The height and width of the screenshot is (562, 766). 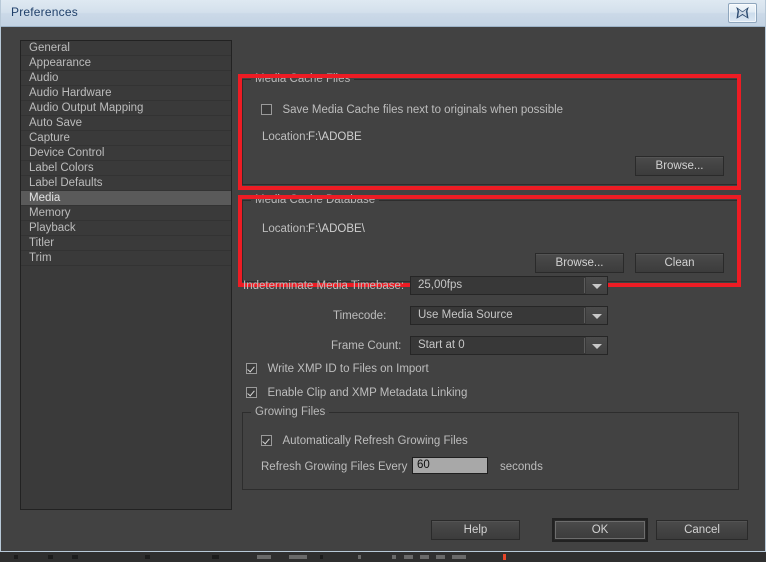 I want to click on title-bar: Preferences, so click(x=383, y=13).